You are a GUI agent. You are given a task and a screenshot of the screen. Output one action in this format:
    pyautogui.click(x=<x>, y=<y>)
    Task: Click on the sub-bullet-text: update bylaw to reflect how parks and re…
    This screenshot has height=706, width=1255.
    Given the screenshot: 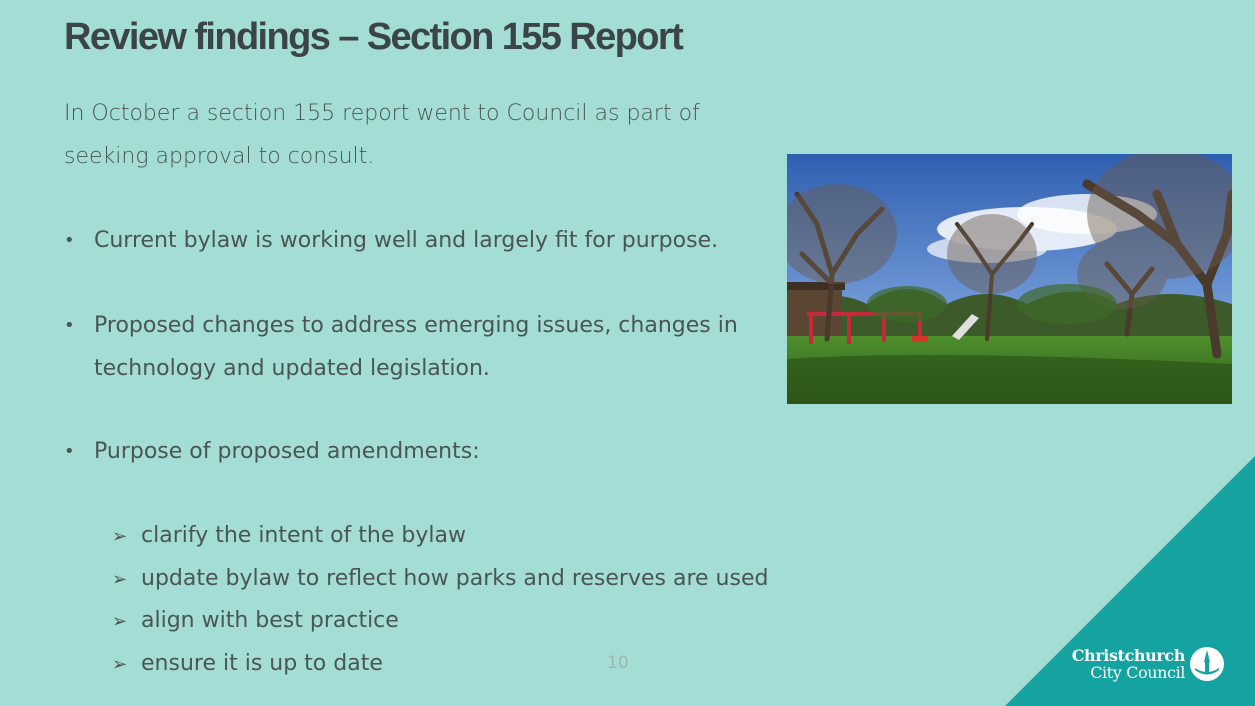 What is the action you would take?
    pyautogui.click(x=455, y=578)
    